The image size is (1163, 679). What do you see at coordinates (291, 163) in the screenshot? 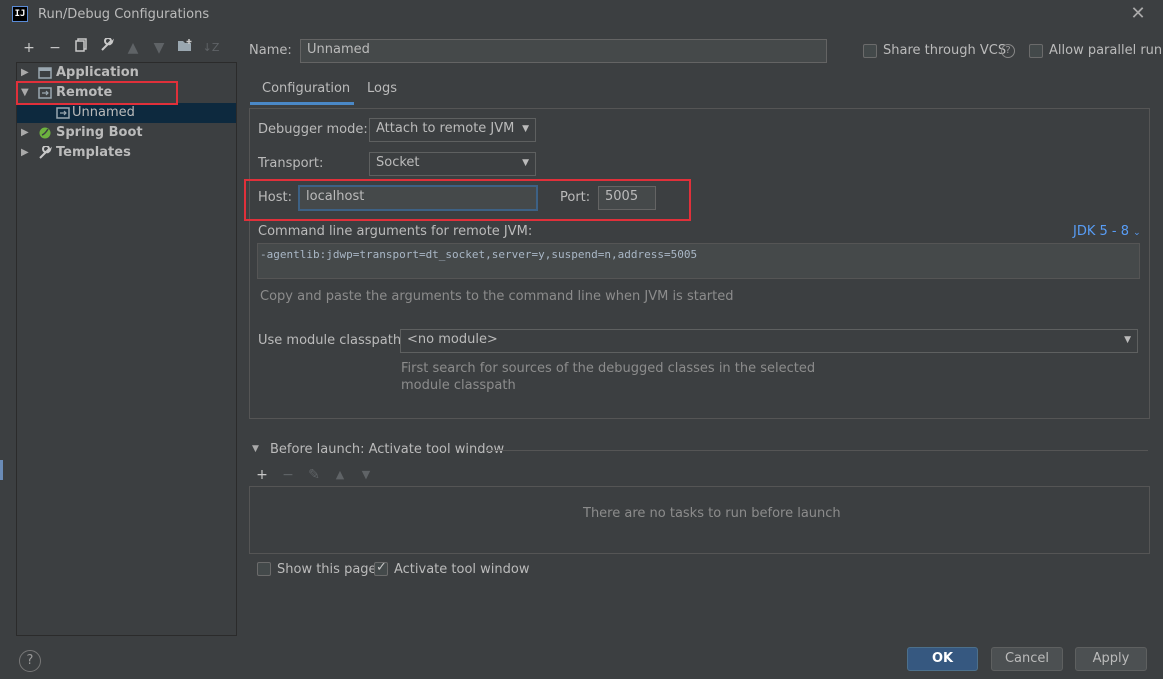
I see `transport-label: Transport:` at bounding box center [291, 163].